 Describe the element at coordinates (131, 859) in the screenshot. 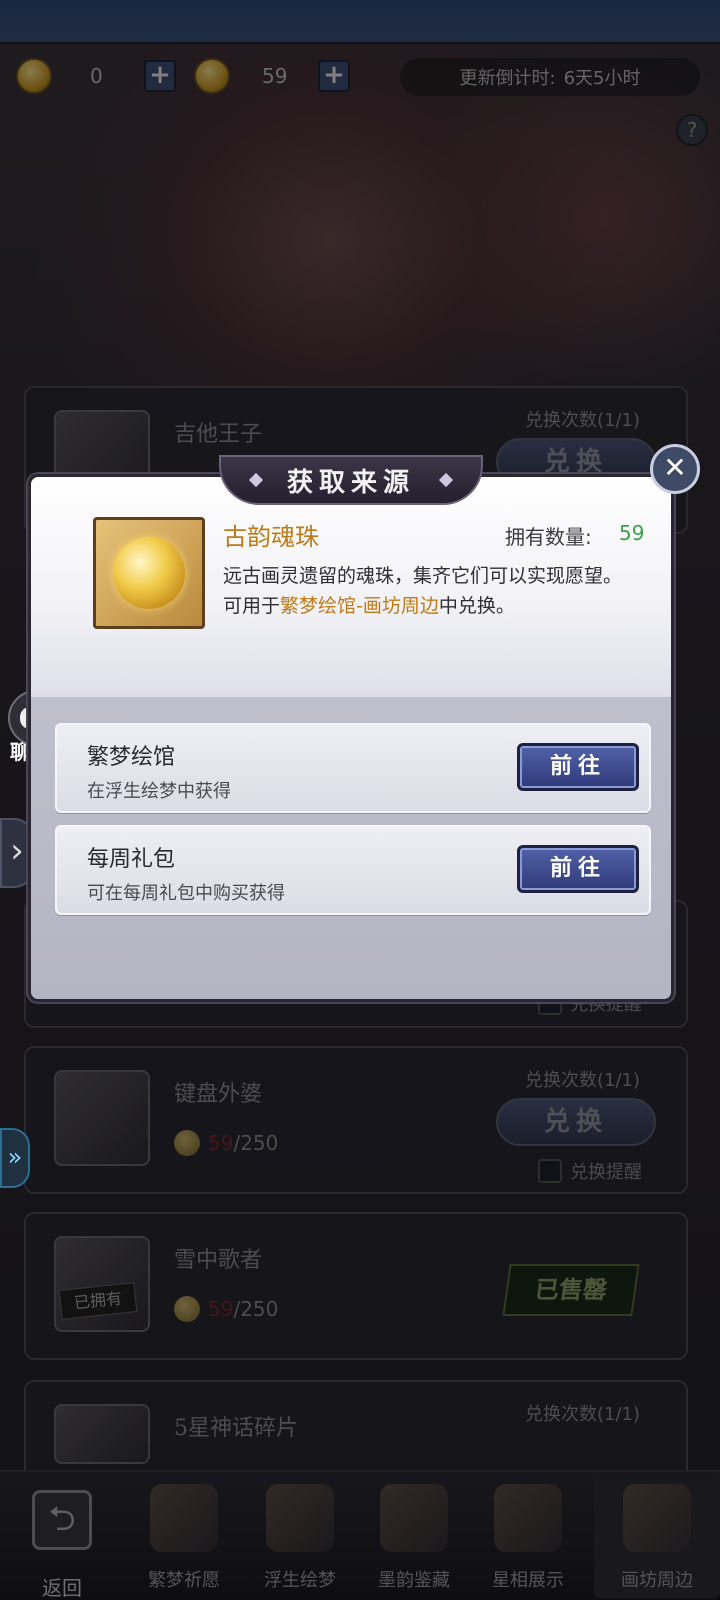

I see `source-name: 每周礼包` at that location.